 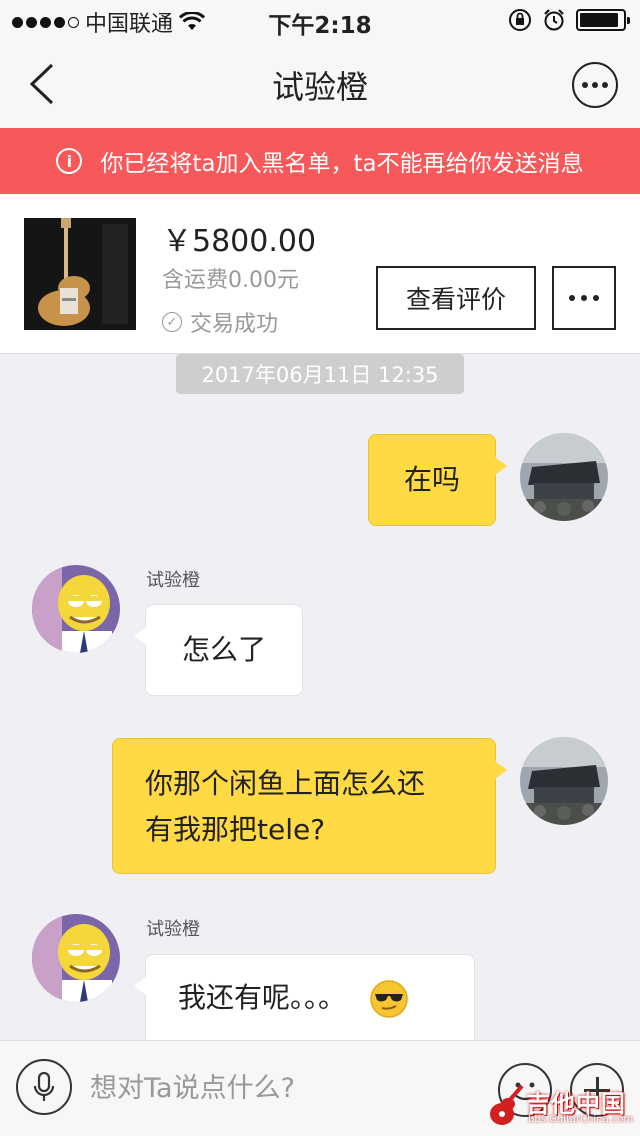 I want to click on chat-timestamp: 2017年06月11日 12:35, so click(x=320, y=374).